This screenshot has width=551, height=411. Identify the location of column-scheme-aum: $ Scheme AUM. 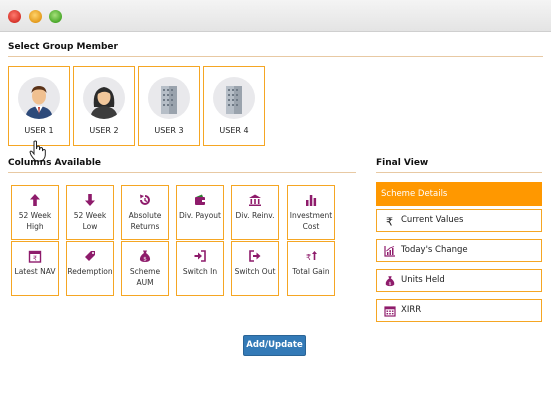
(145, 268).